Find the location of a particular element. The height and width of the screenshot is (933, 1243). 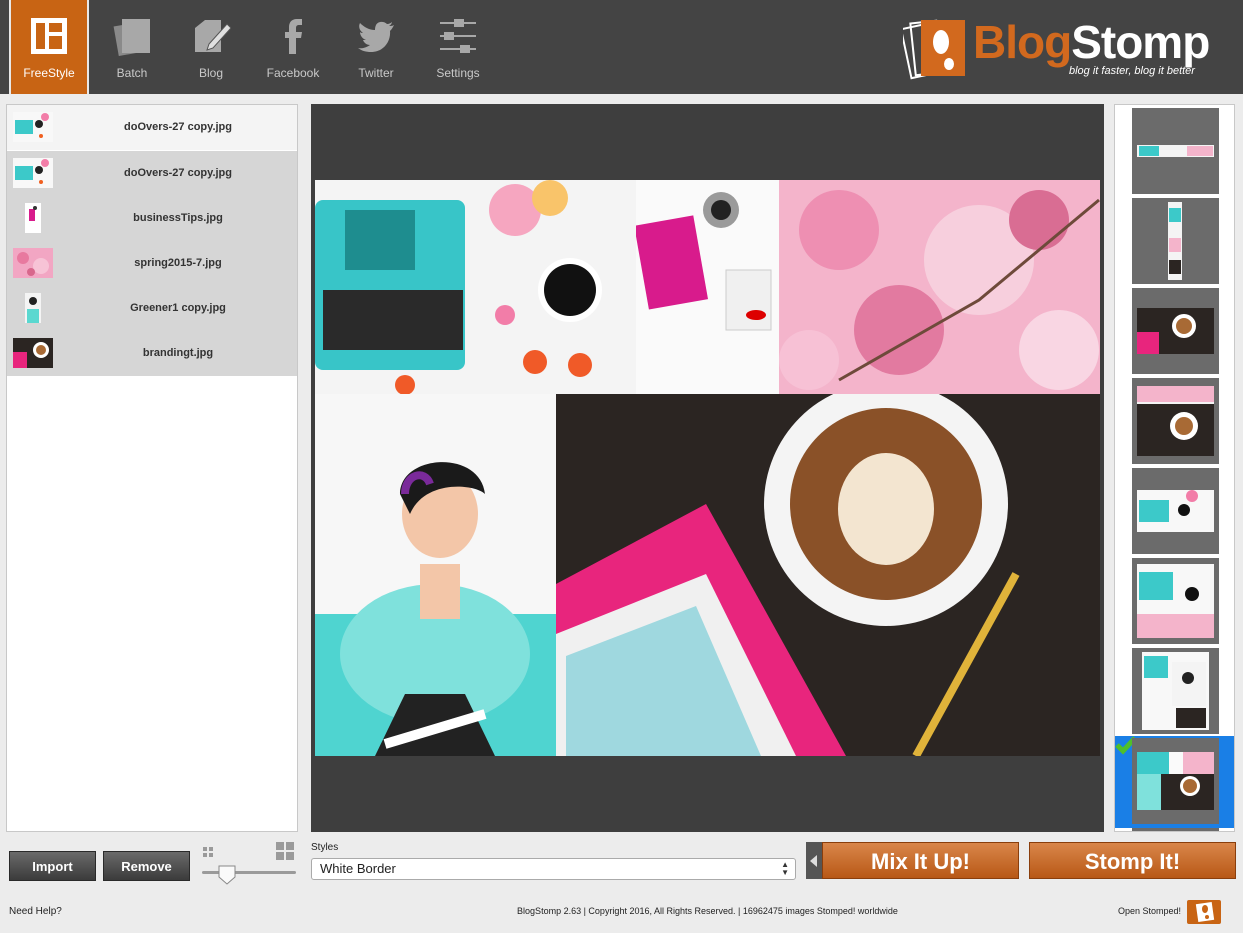

facebook-tab: Facebook is located at coordinates (293, 47).